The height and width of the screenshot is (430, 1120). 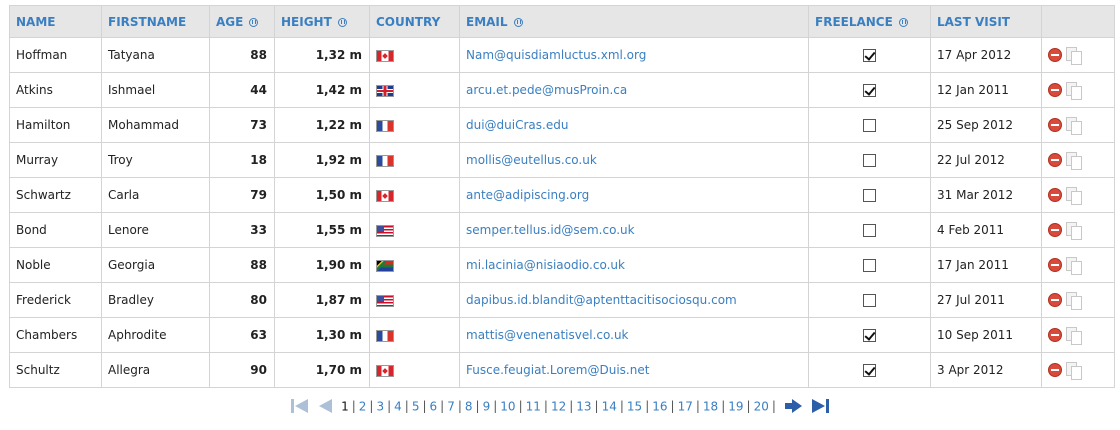 I want to click on last-visit-cell: 22 Jul 2012, so click(x=986, y=160).